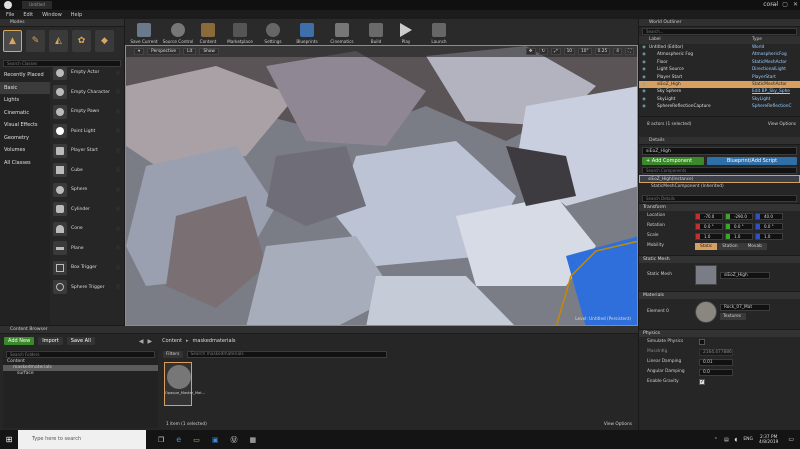 Image resolution: width=800 pixels, height=449 pixels. What do you see at coordinates (719, 69) in the screenshot?
I see `outliner-row: ◉ Light Source DirectionalLight` at bounding box center [719, 69].